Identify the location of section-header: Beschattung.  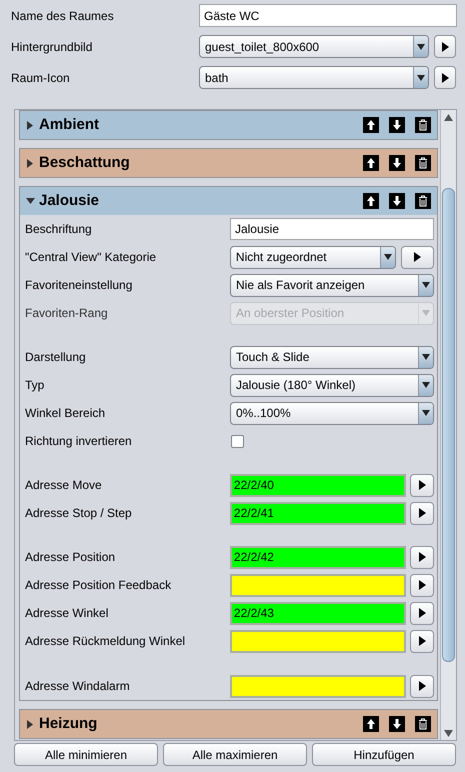
(228, 163).